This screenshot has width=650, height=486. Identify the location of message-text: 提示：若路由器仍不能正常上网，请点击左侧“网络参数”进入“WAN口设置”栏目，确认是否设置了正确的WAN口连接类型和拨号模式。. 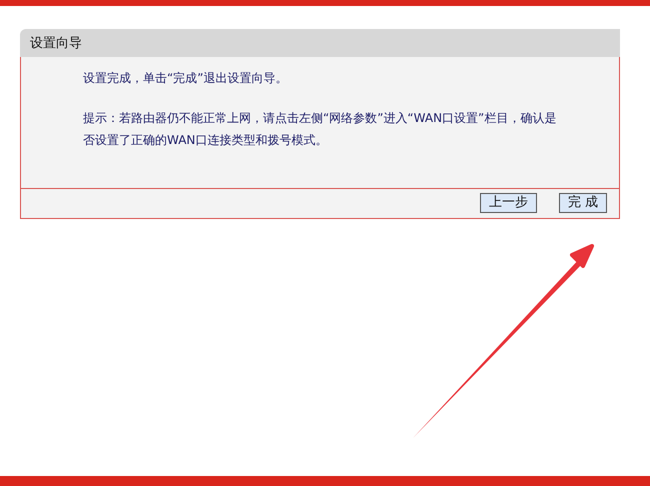
(320, 129).